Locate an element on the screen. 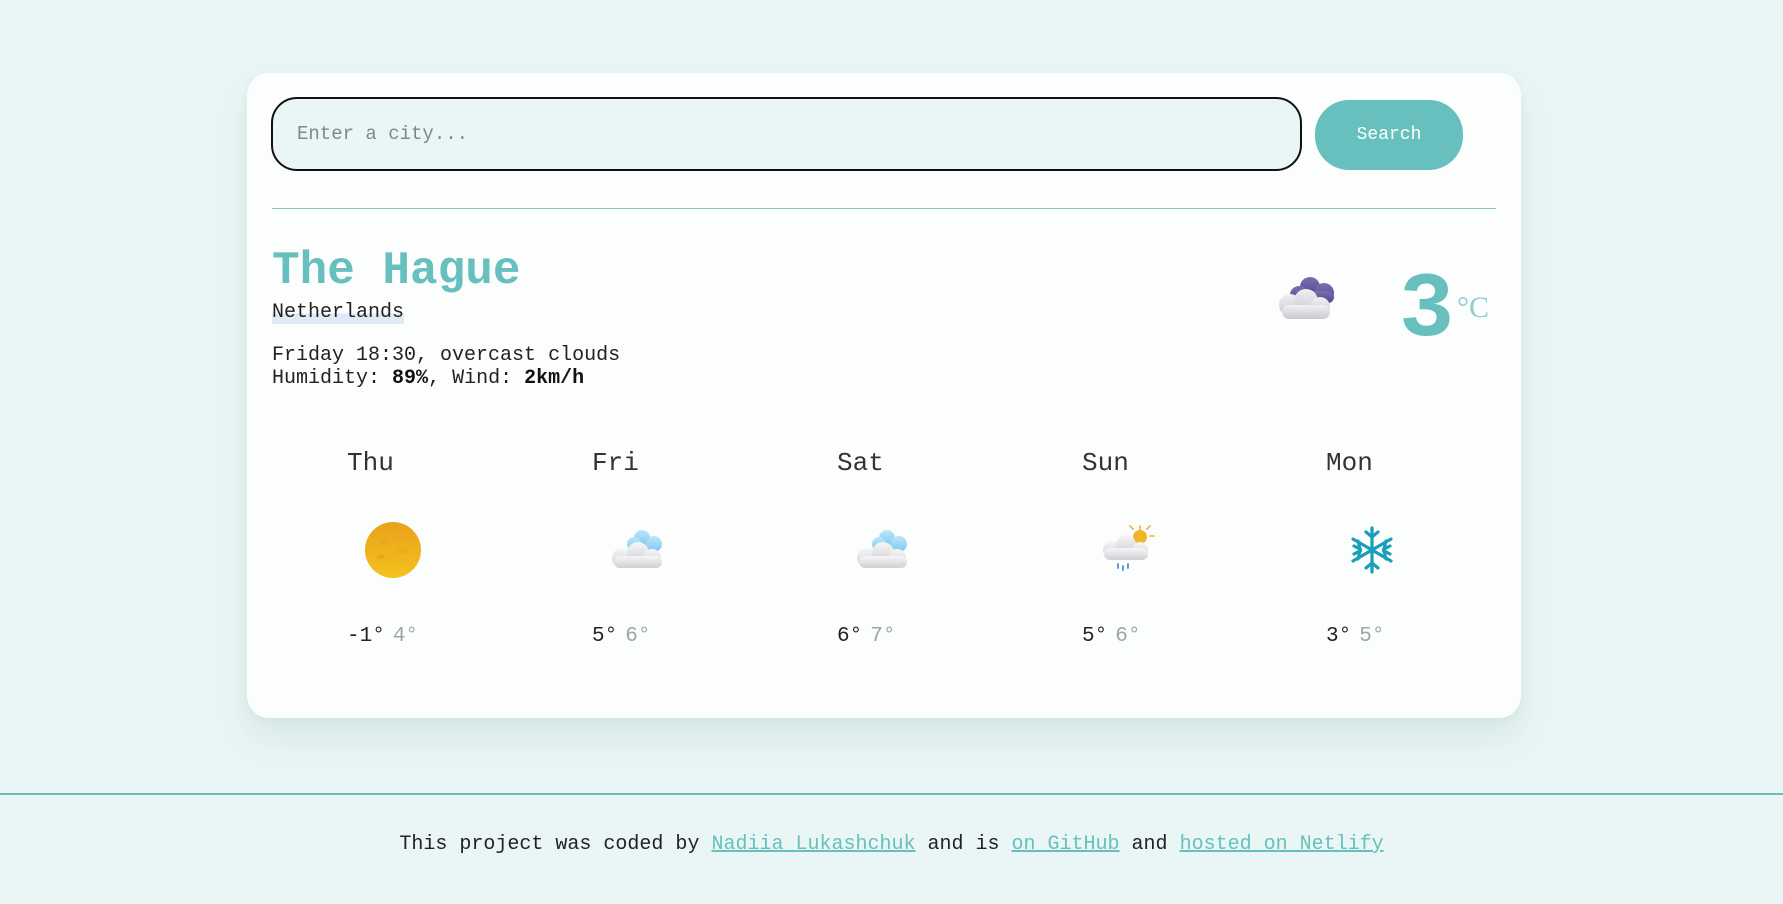 Image resolution: width=1783 pixels, height=904 pixels. forecast-temp-min: 4° is located at coordinates (405, 636).